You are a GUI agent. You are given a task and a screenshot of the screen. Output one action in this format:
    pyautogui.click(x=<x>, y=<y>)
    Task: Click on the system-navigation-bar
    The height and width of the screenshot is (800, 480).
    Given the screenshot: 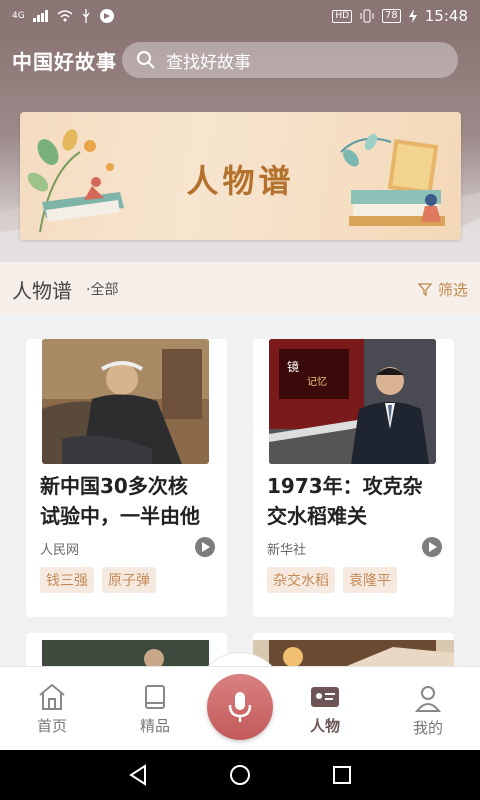 What is the action you would take?
    pyautogui.click(x=240, y=775)
    